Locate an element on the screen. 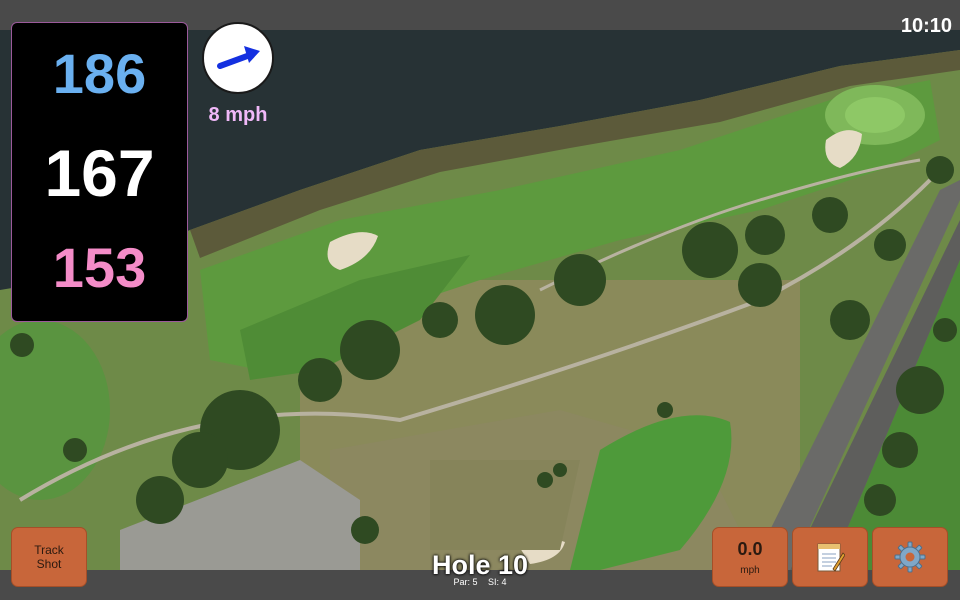 Image resolution: width=960 pixels, height=600 pixels. track-shot-label-line1: Track is located at coordinates (49, 550).